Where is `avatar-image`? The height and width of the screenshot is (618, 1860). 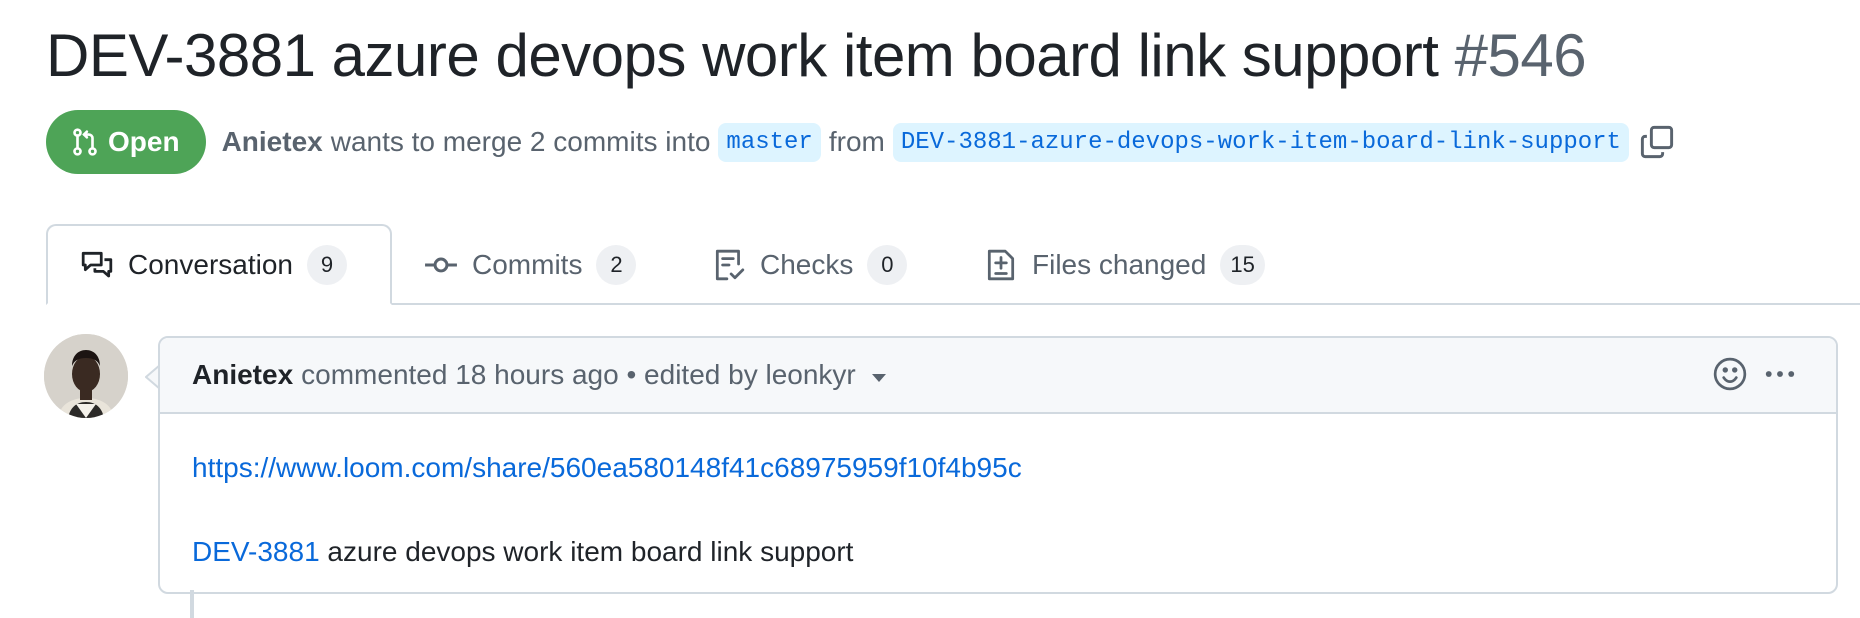 avatar-image is located at coordinates (86, 376).